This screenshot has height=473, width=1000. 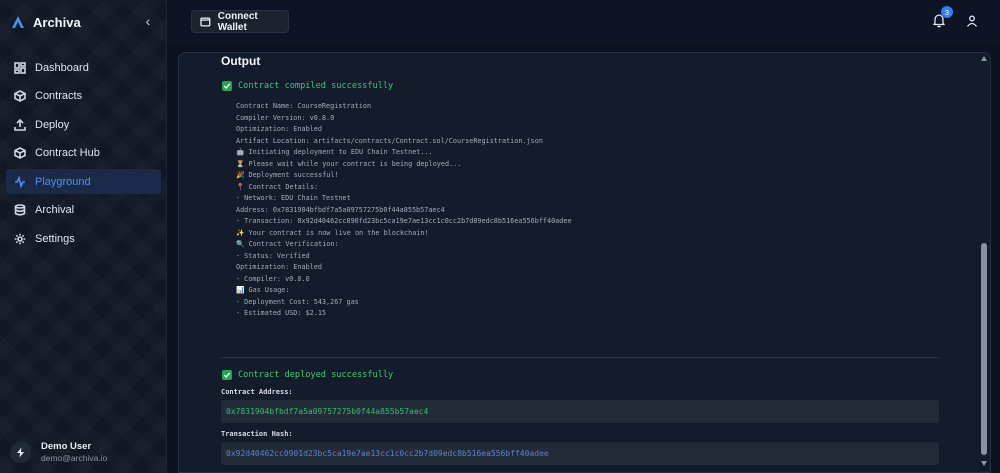 I want to click on log-line: Compiler Version: v0.8.0, so click(x=285, y=117).